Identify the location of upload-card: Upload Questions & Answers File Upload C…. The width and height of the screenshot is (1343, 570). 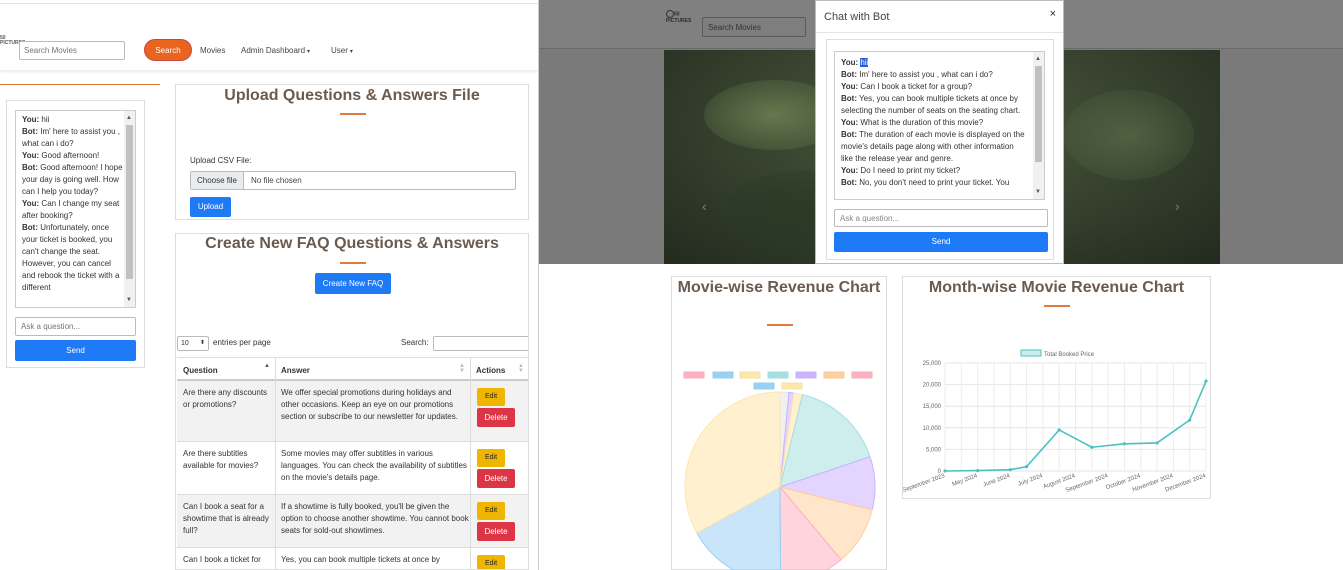
(352, 152).